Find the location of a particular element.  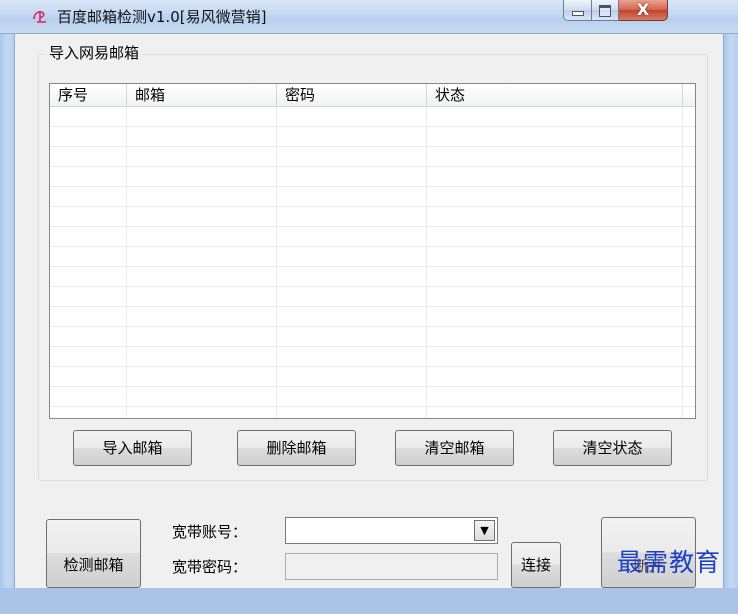

close-button: X is located at coordinates (643, 10).